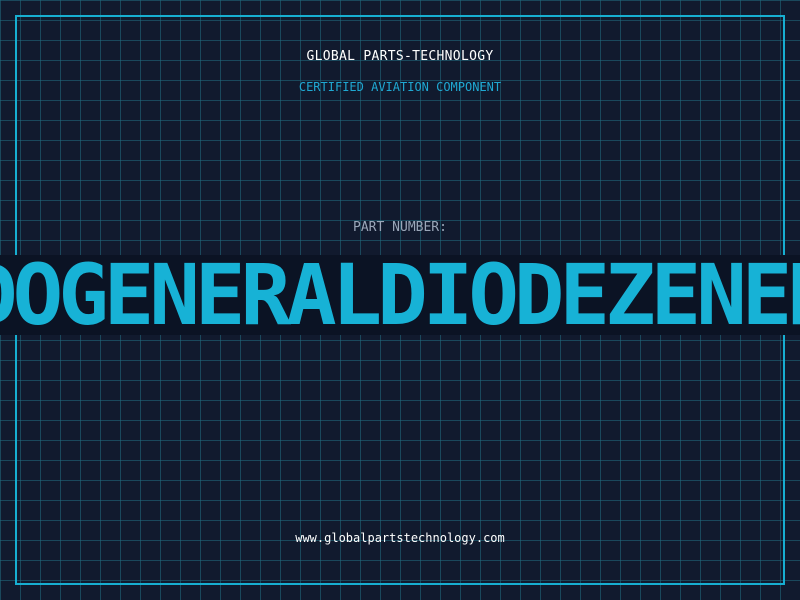  Describe the element at coordinates (400, 227) in the screenshot. I see `part-number-label: PART NUMBER:` at that location.